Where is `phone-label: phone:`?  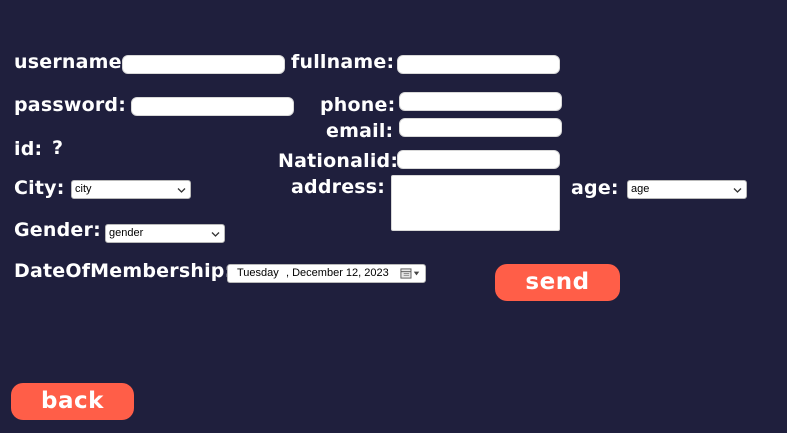 phone-label: phone: is located at coordinates (358, 105).